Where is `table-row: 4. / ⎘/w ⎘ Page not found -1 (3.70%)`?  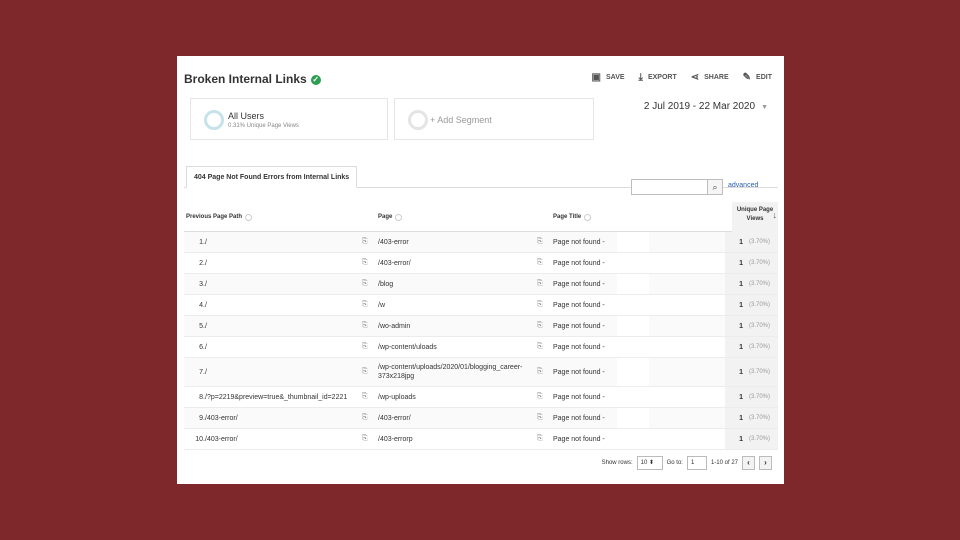
table-row: 4. / ⎘/w ⎘ Page not found -1 (3.70%) is located at coordinates (481, 305).